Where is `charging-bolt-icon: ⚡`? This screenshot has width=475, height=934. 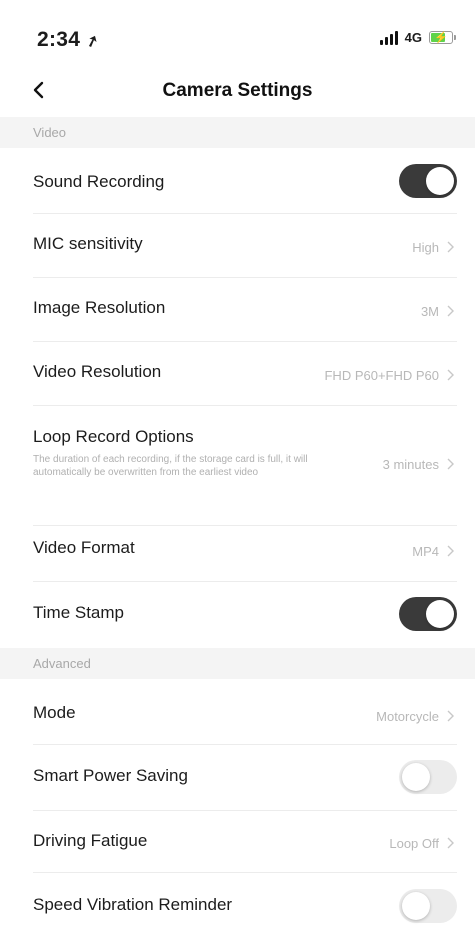 charging-bolt-icon: ⚡ is located at coordinates (441, 37).